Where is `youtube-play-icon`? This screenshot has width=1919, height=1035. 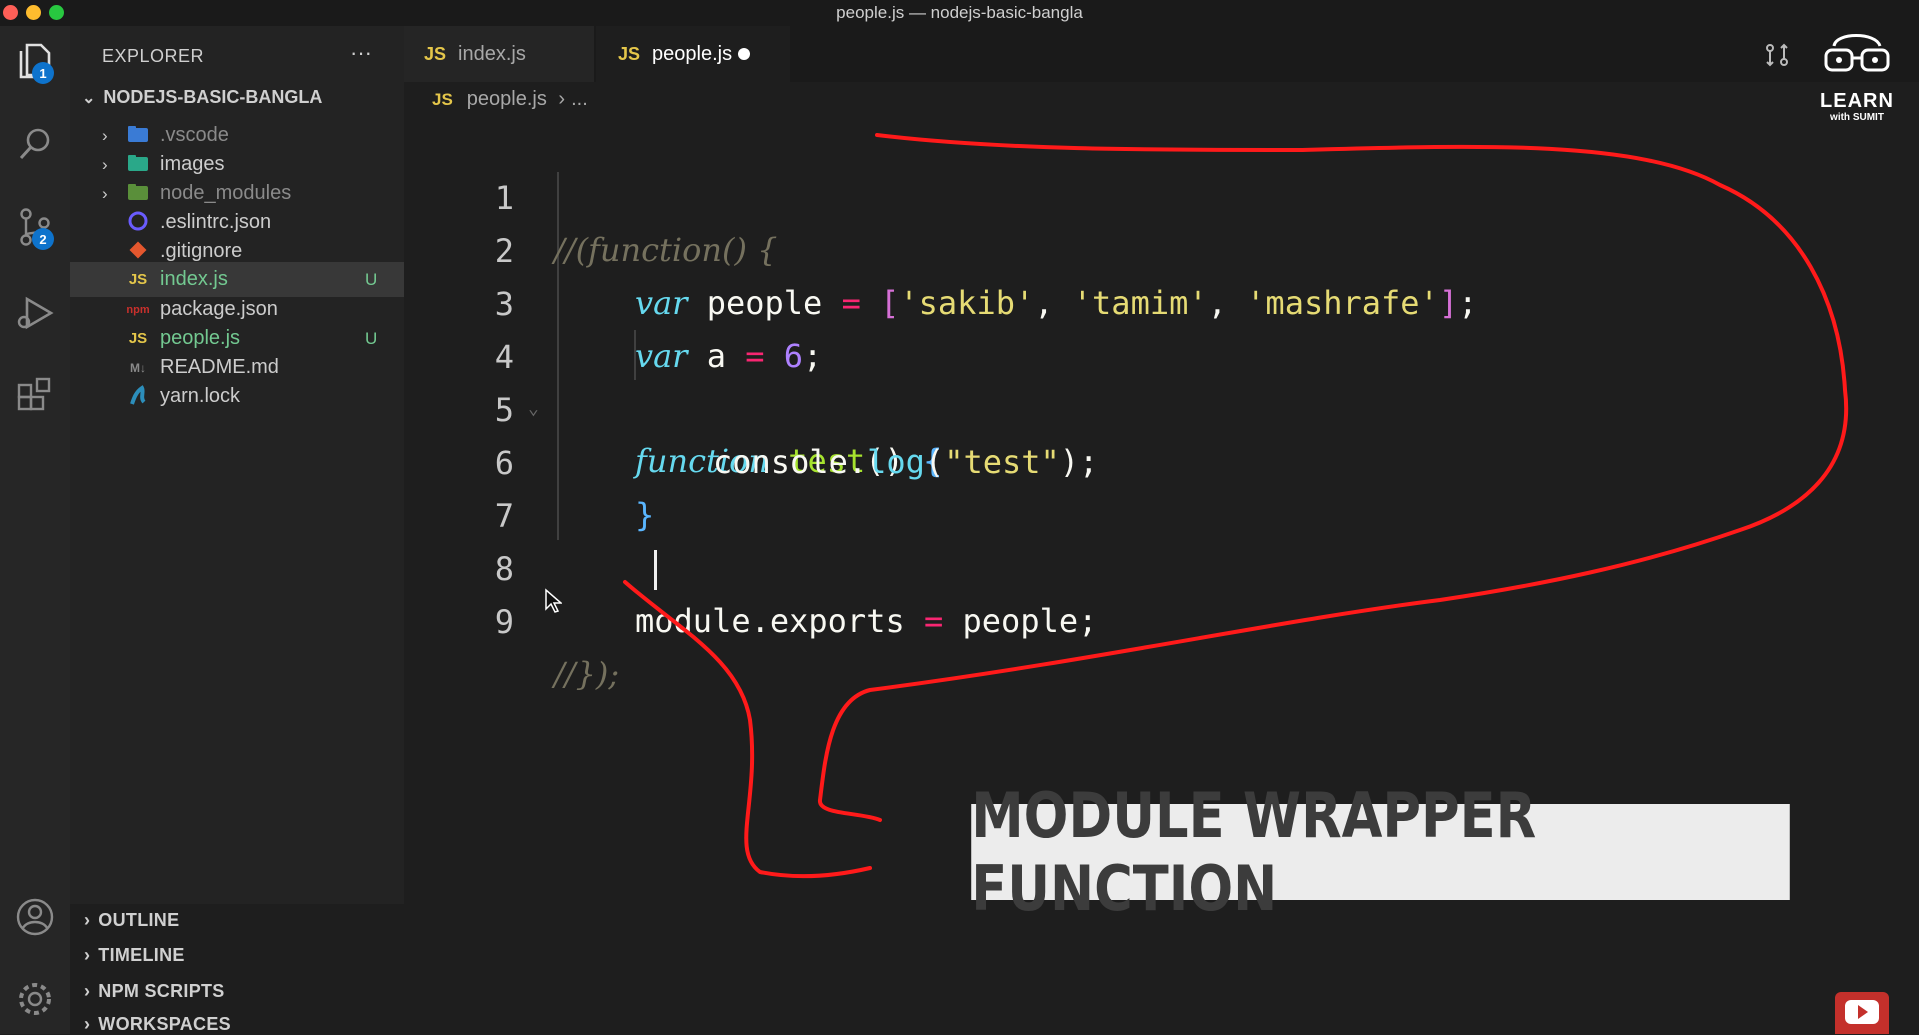 youtube-play-icon is located at coordinates (1862, 1012).